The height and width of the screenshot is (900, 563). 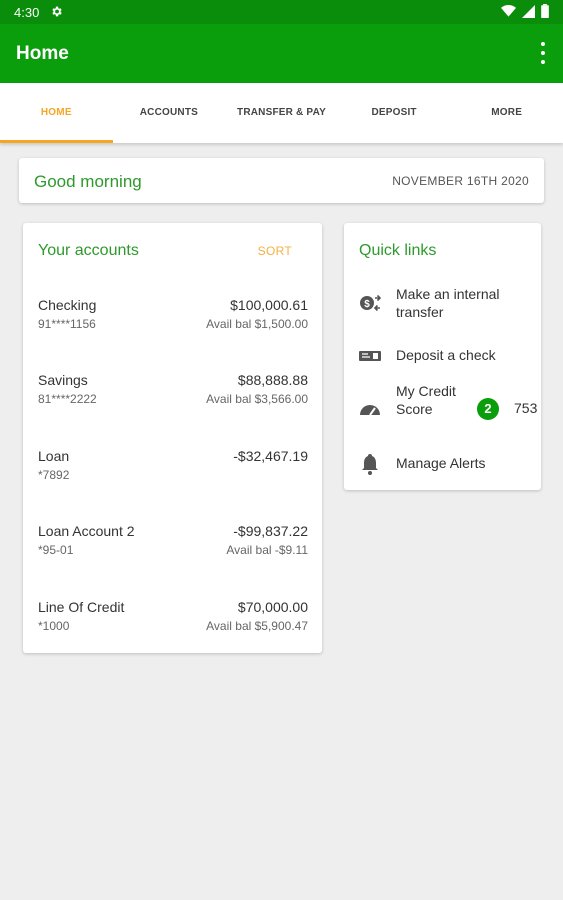 I want to click on sort-button: SORT, so click(x=275, y=251).